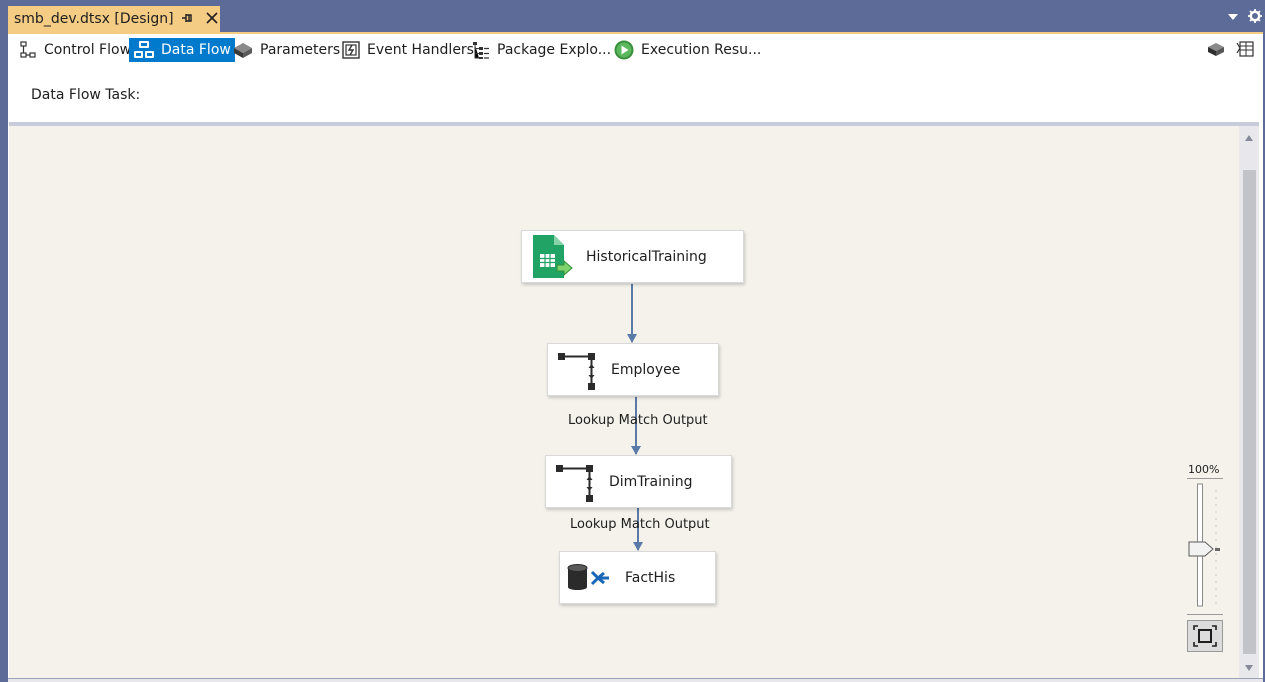 The width and height of the screenshot is (1265, 682). What do you see at coordinates (1249, 412) in the screenshot?
I see `scrollbar-thumb` at bounding box center [1249, 412].